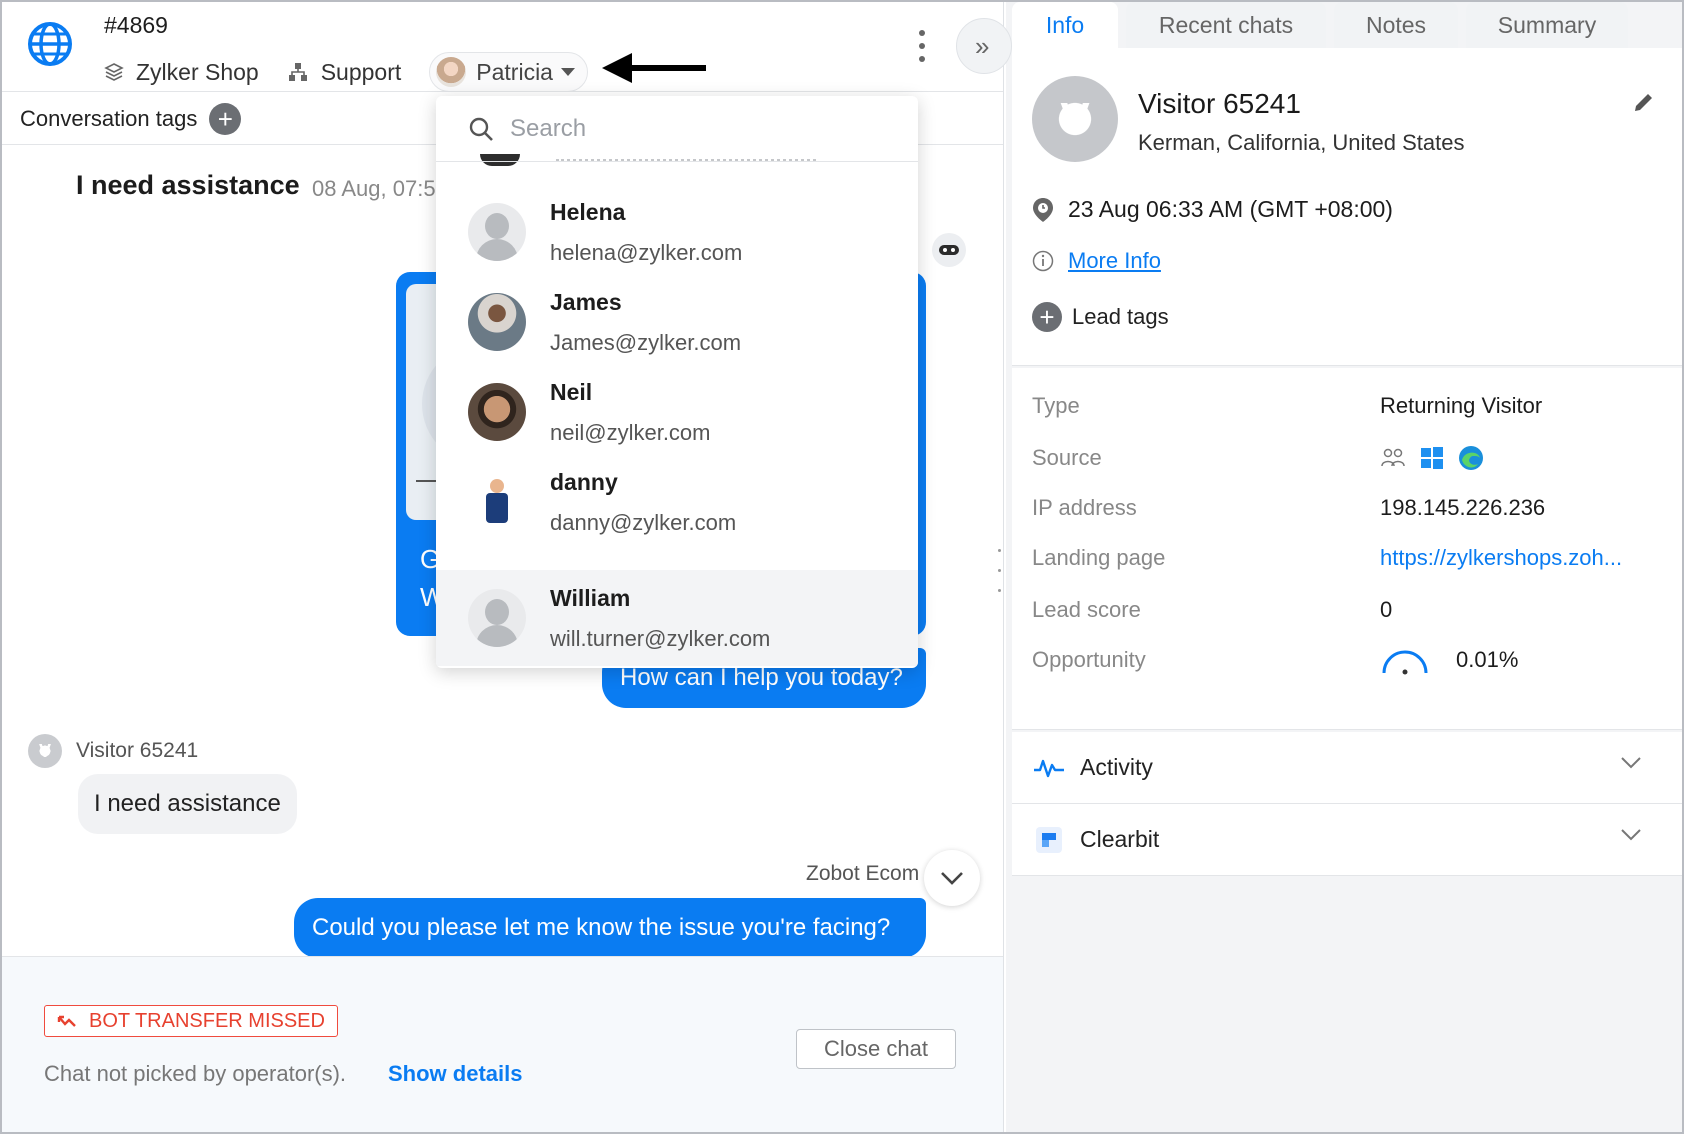  Describe the element at coordinates (50, 44) in the screenshot. I see `globe-icon` at that location.